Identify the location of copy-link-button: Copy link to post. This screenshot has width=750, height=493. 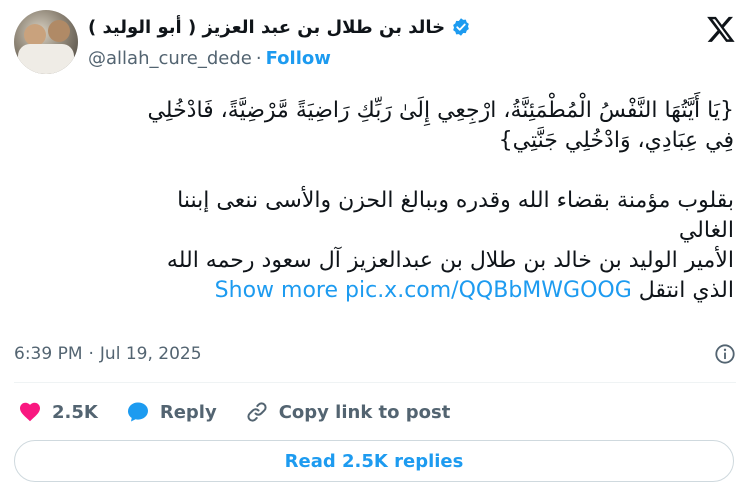
(348, 412).